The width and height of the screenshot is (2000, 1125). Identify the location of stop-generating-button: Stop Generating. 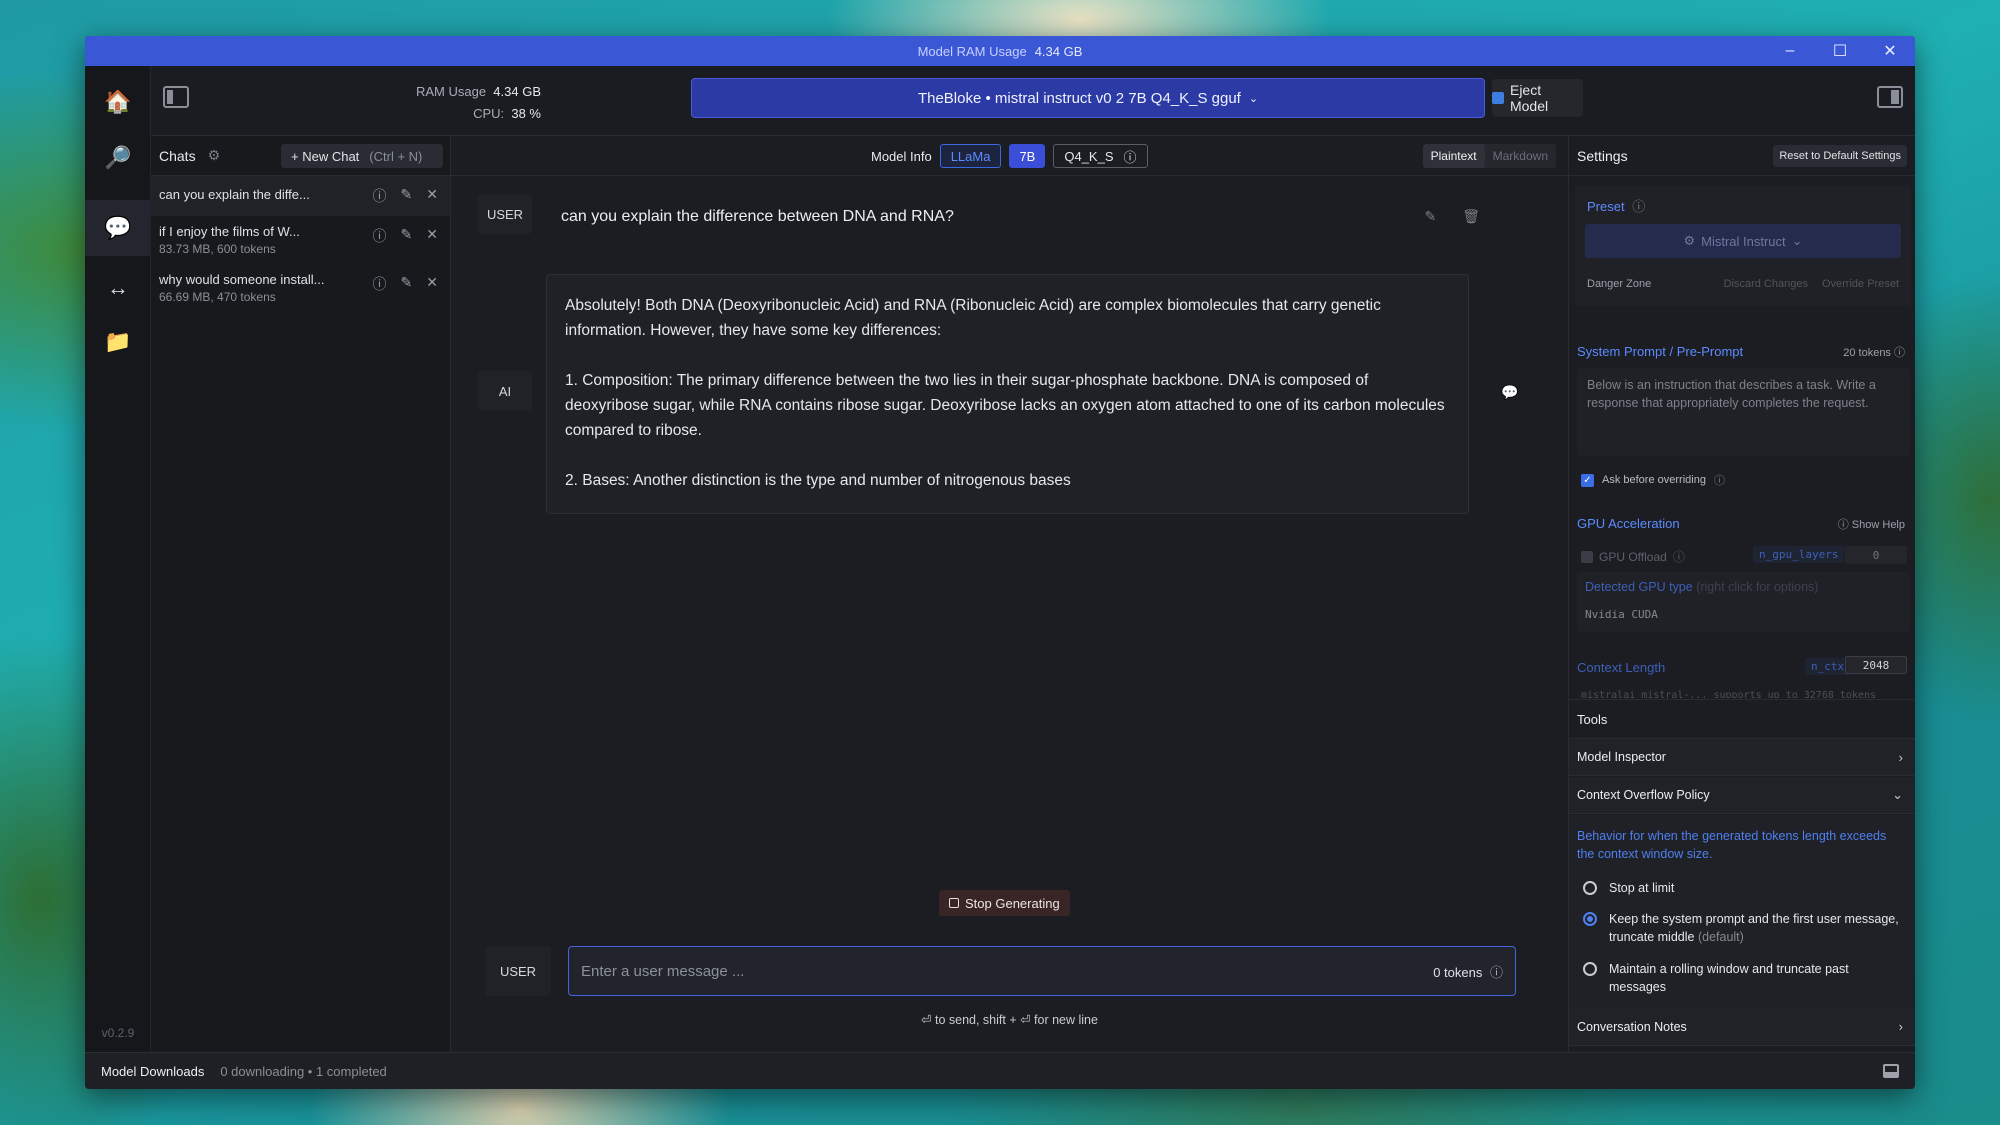
(1004, 903).